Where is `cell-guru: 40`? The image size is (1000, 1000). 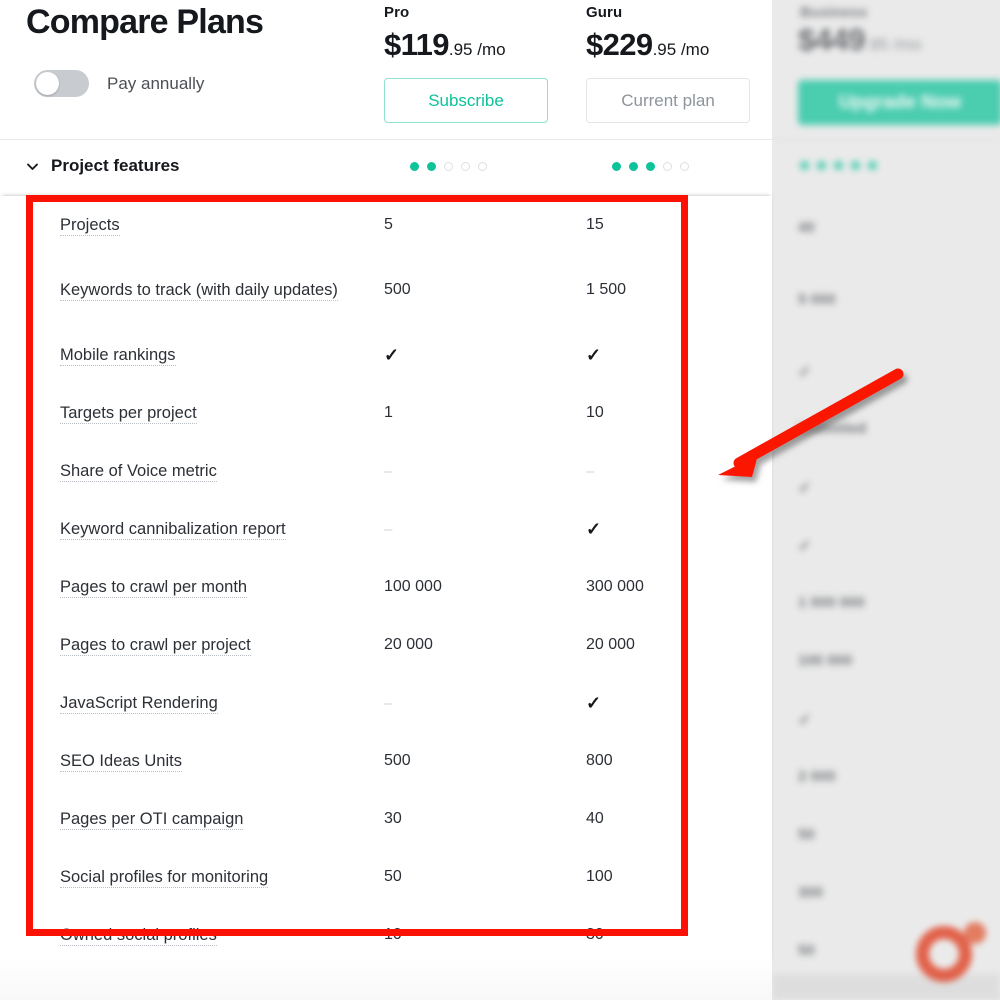
cell-guru: 40 is located at coordinates (595, 818).